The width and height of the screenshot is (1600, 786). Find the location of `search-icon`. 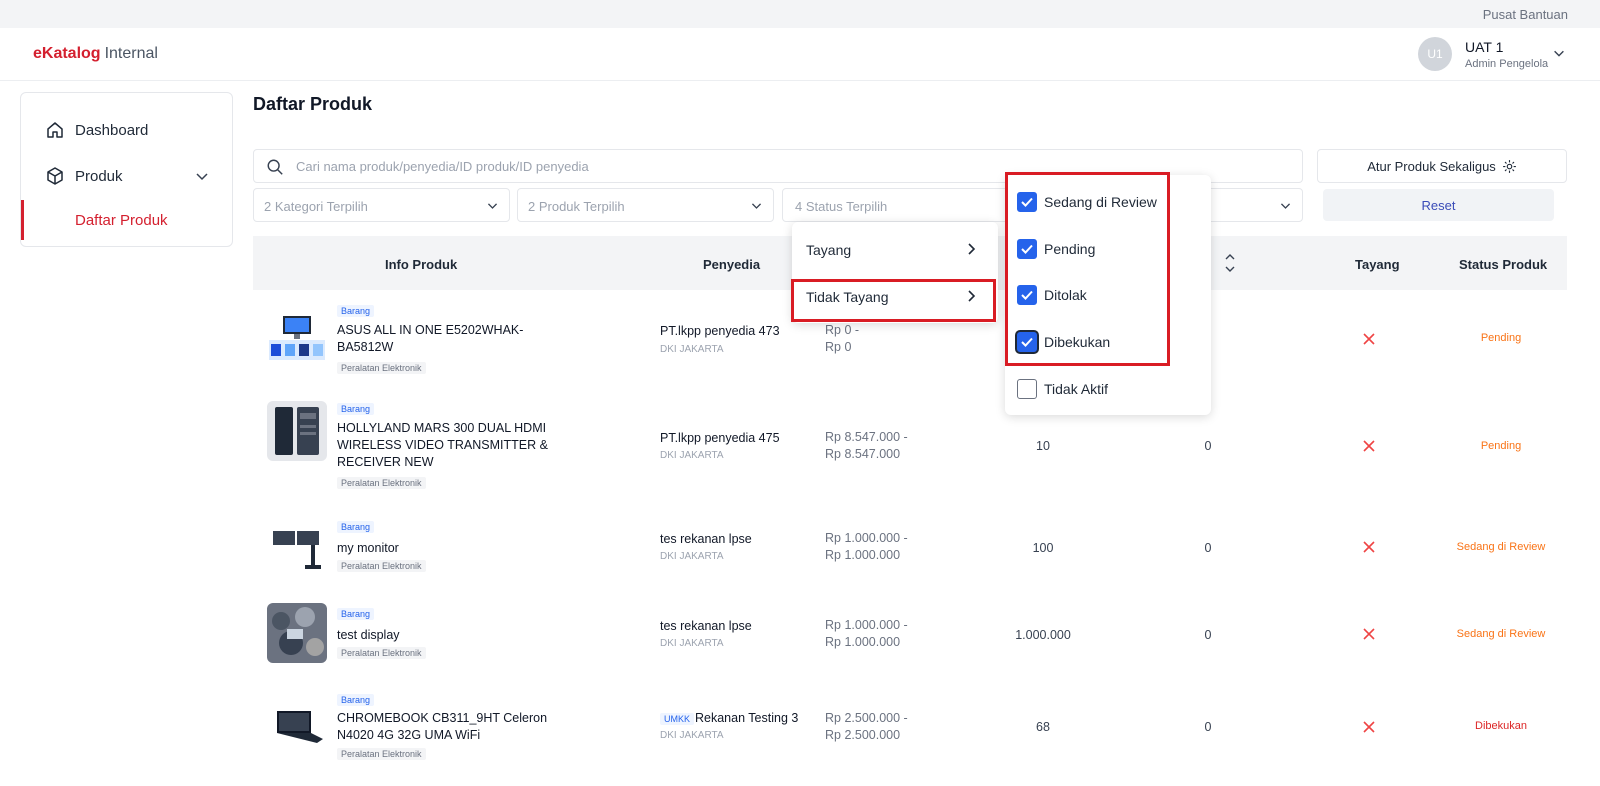

search-icon is located at coordinates (275, 167).